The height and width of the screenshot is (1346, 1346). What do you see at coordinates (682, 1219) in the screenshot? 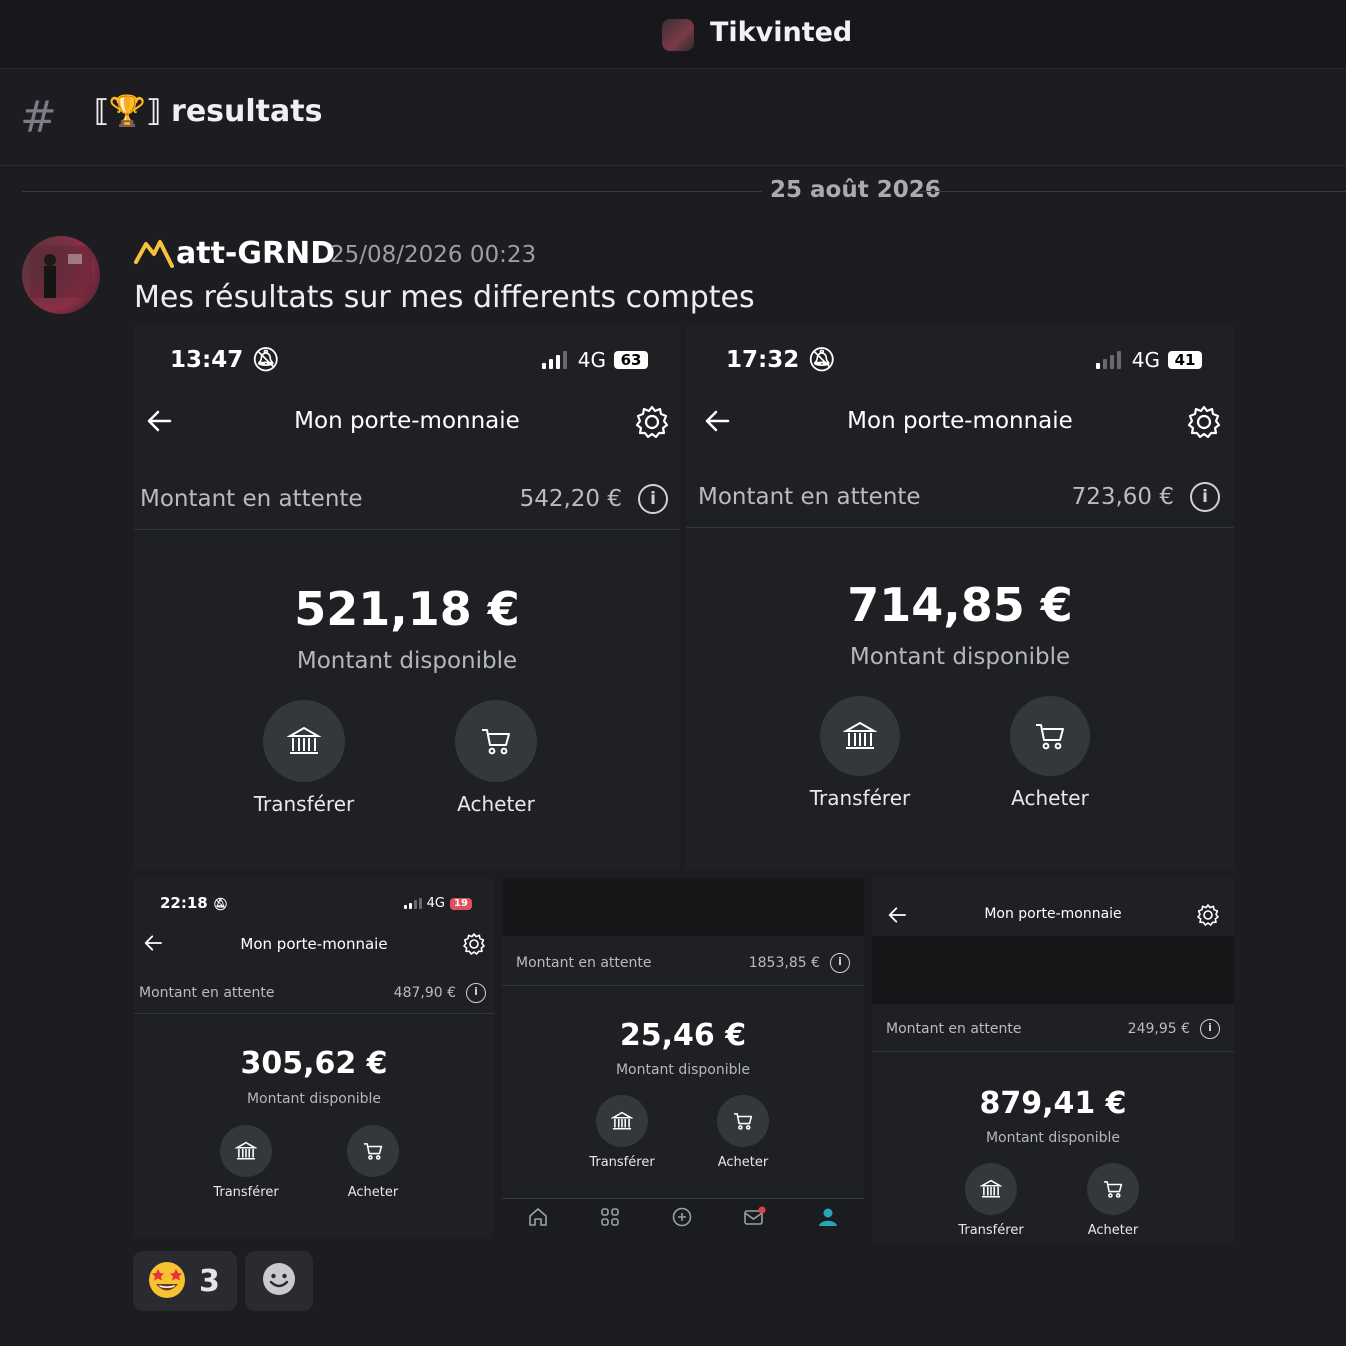
I see `sell-plus-icon` at bounding box center [682, 1219].